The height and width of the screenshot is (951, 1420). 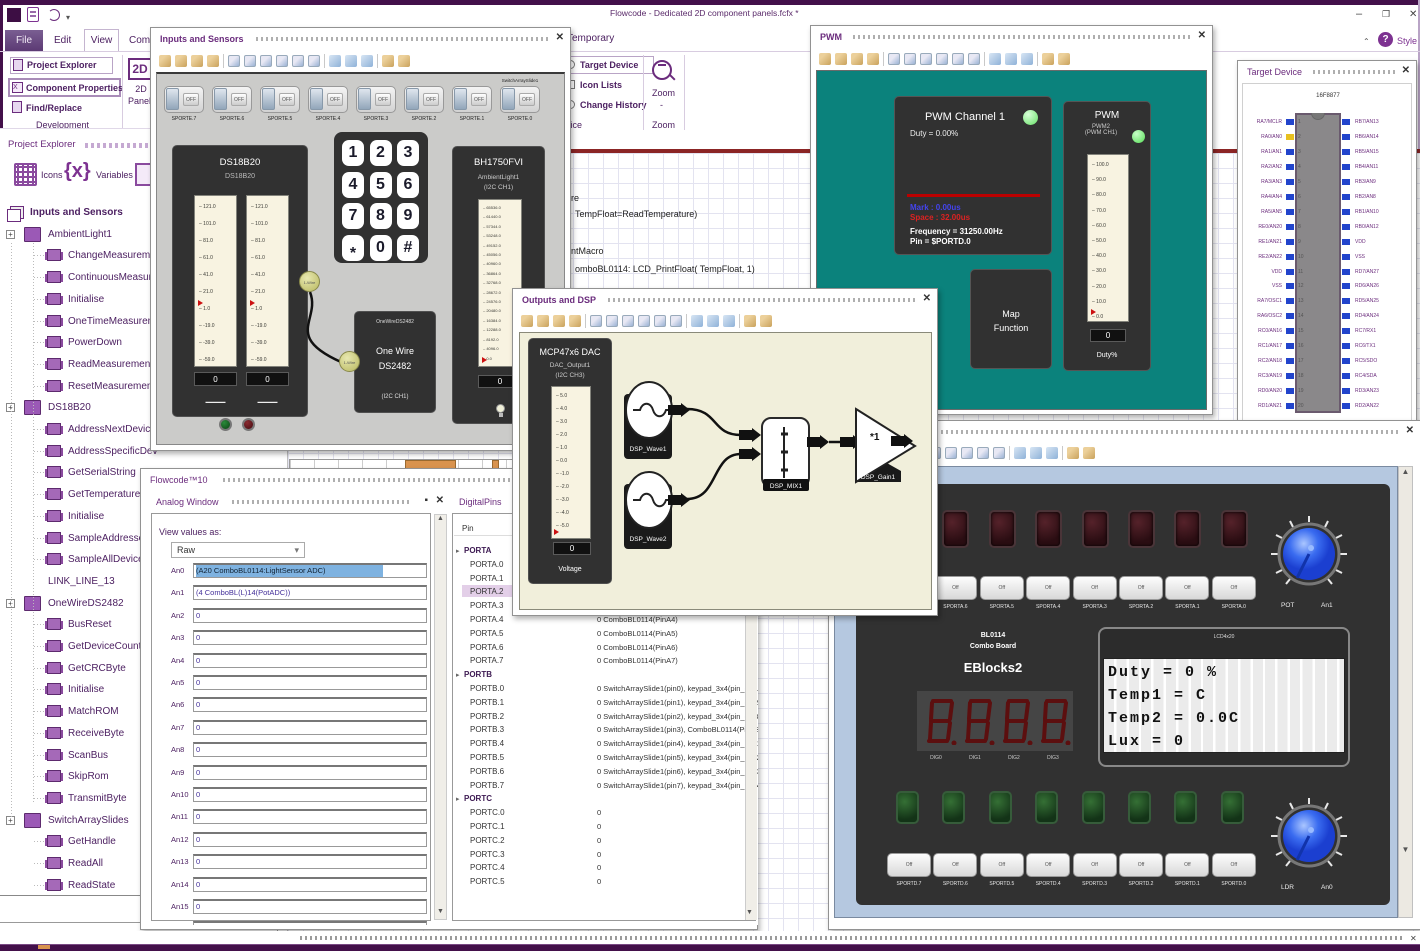 What do you see at coordinates (648, 539) in the screenshot?
I see `svg-text: DSP_Wave2` at bounding box center [648, 539].